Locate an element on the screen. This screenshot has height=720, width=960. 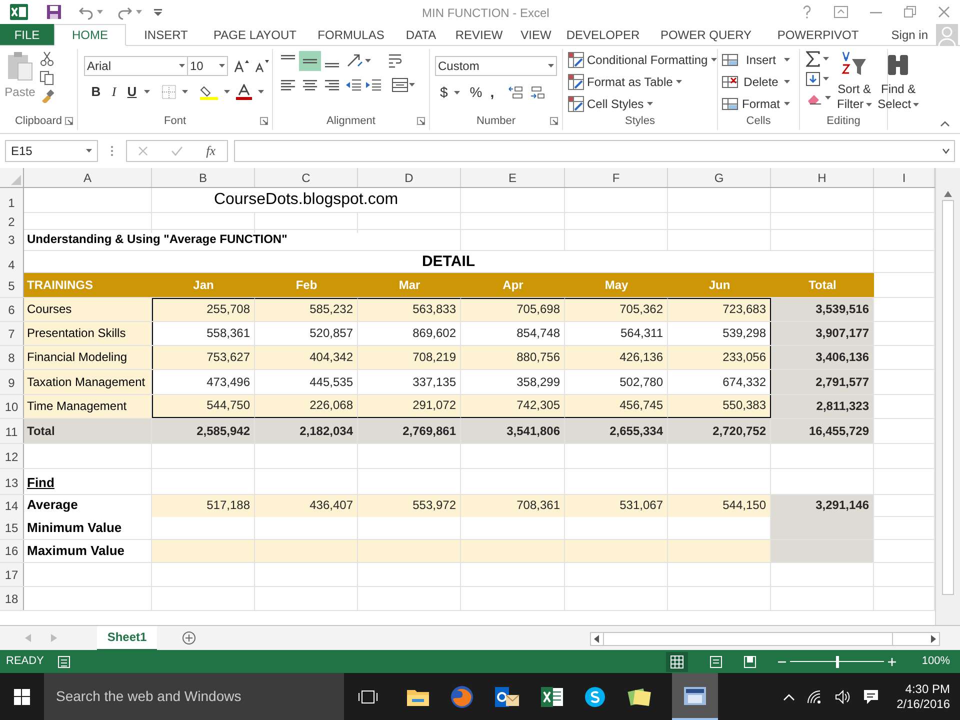
font-color-icon is located at coordinates (244, 92).